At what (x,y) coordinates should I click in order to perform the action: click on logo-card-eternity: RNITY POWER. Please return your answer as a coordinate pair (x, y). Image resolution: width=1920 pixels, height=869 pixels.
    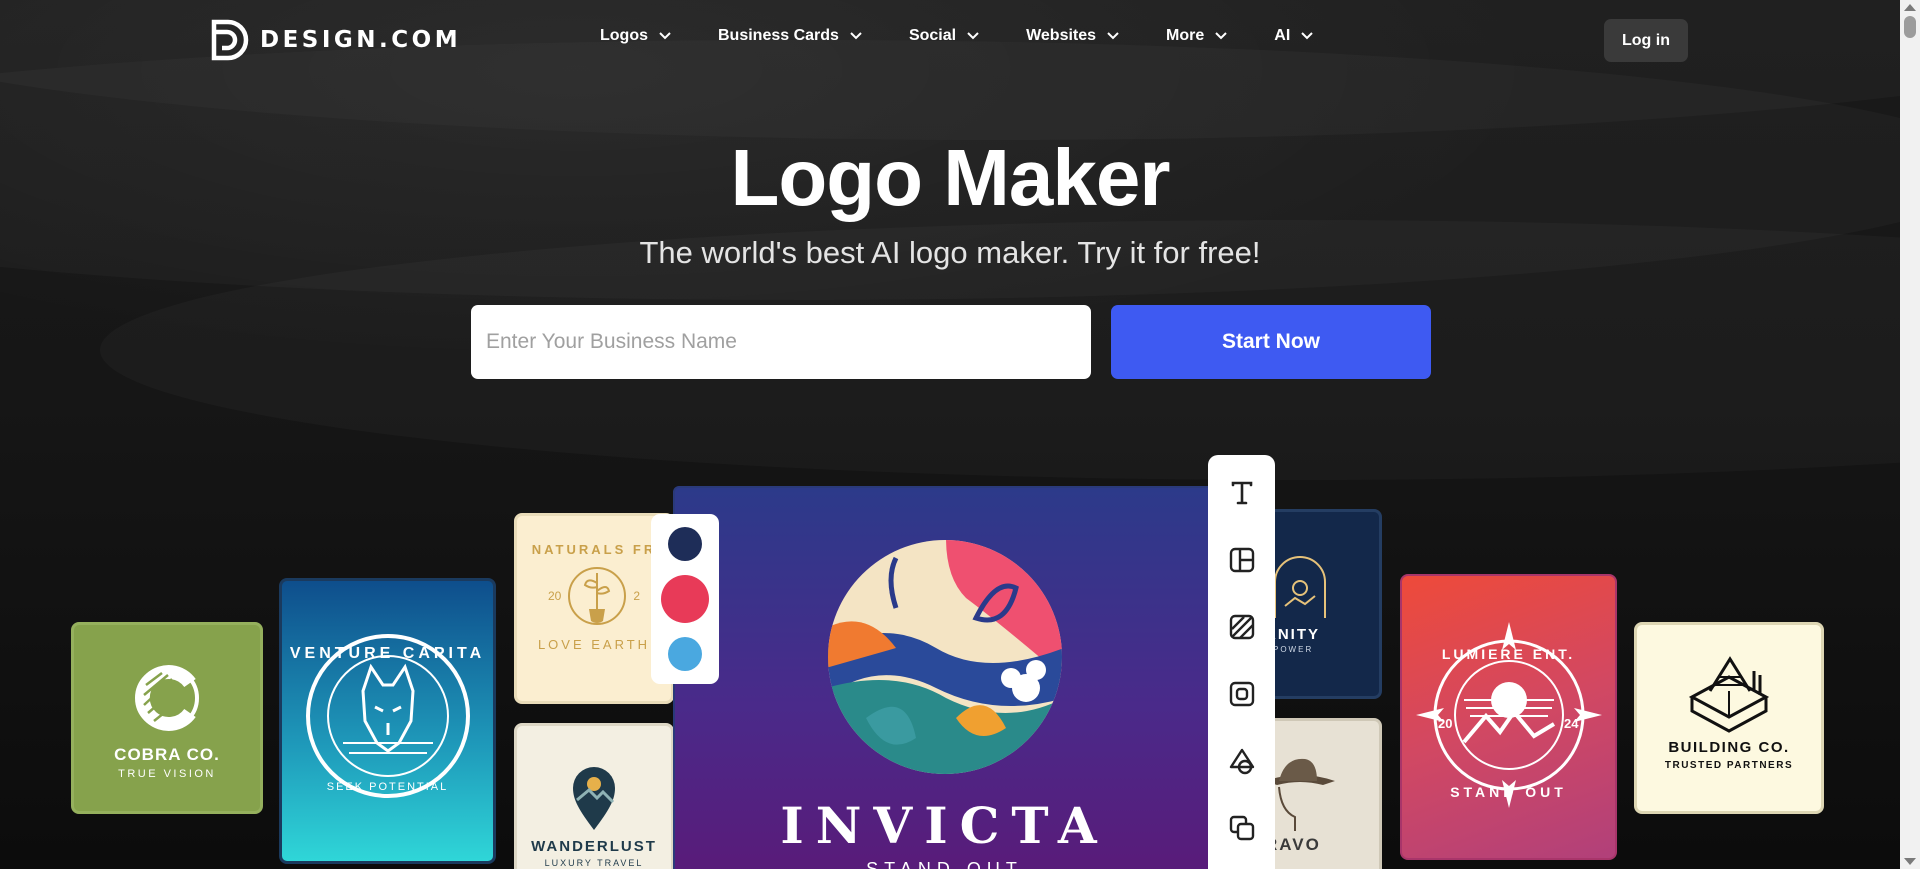
    Looking at the image, I should click on (1322, 604).